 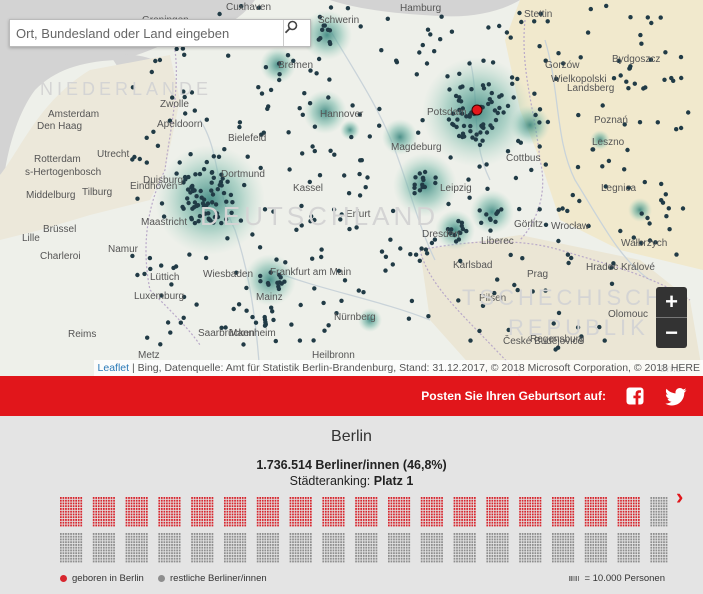 I want to click on city-label: Utrecht, so click(x=113, y=154).